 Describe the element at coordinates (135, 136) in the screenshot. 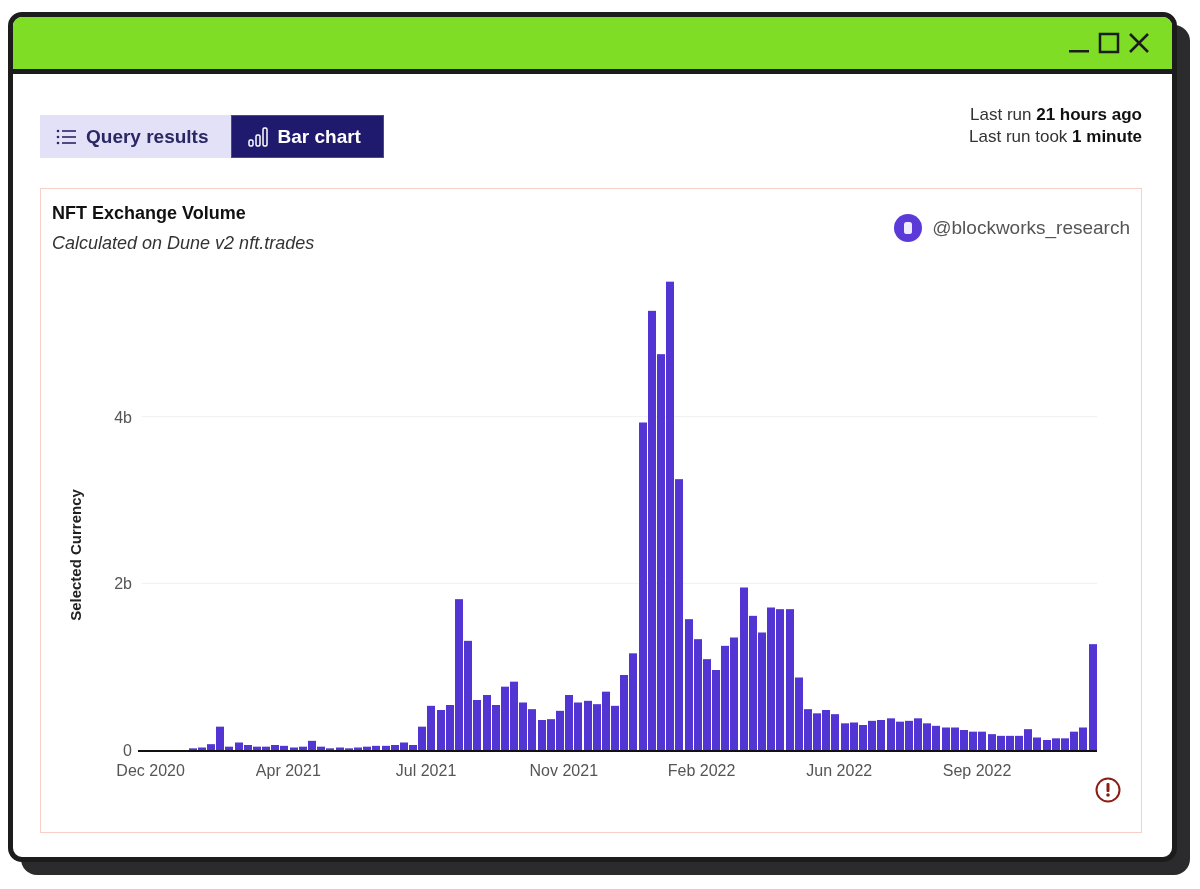

I see `tab: Query results` at that location.